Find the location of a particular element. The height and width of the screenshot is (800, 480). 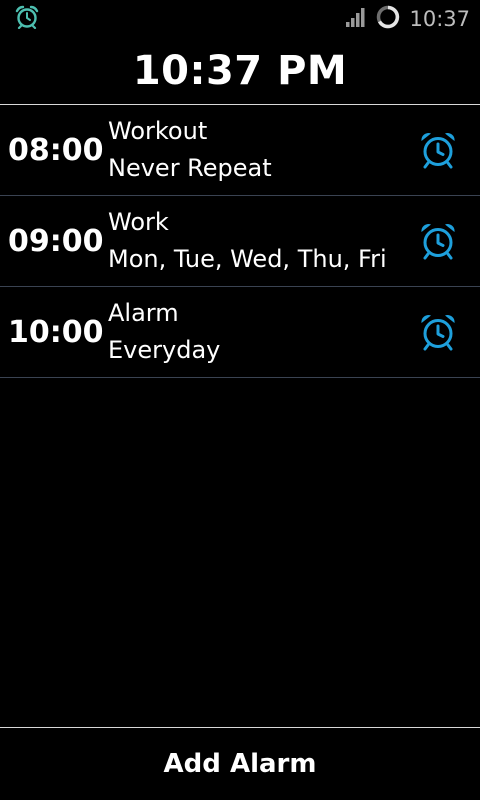

alarm-row: 09:00 Work Mon, Tue, Wed, Thu, Fri is located at coordinates (240, 241).